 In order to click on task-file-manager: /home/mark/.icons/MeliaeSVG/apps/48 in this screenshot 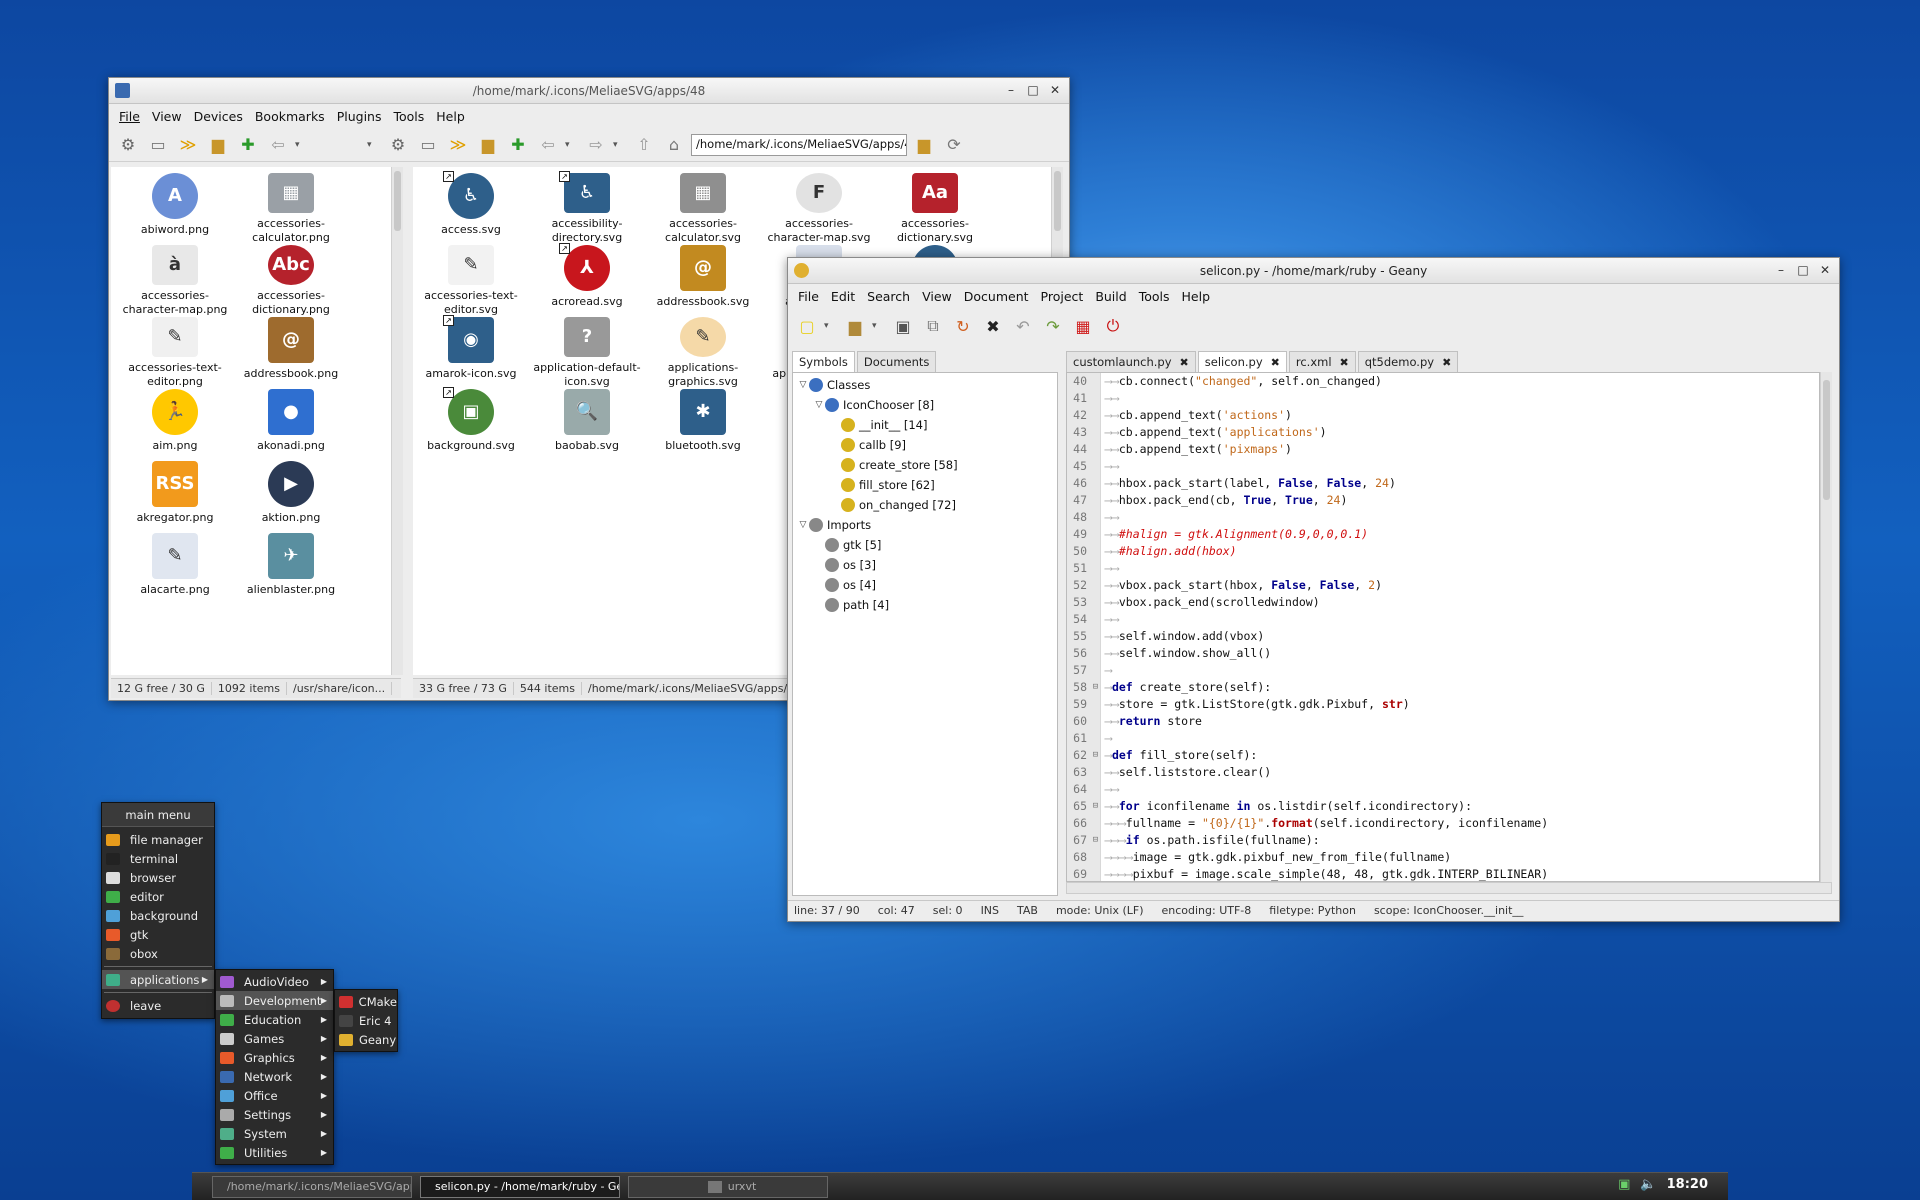, I will do `click(312, 1186)`.